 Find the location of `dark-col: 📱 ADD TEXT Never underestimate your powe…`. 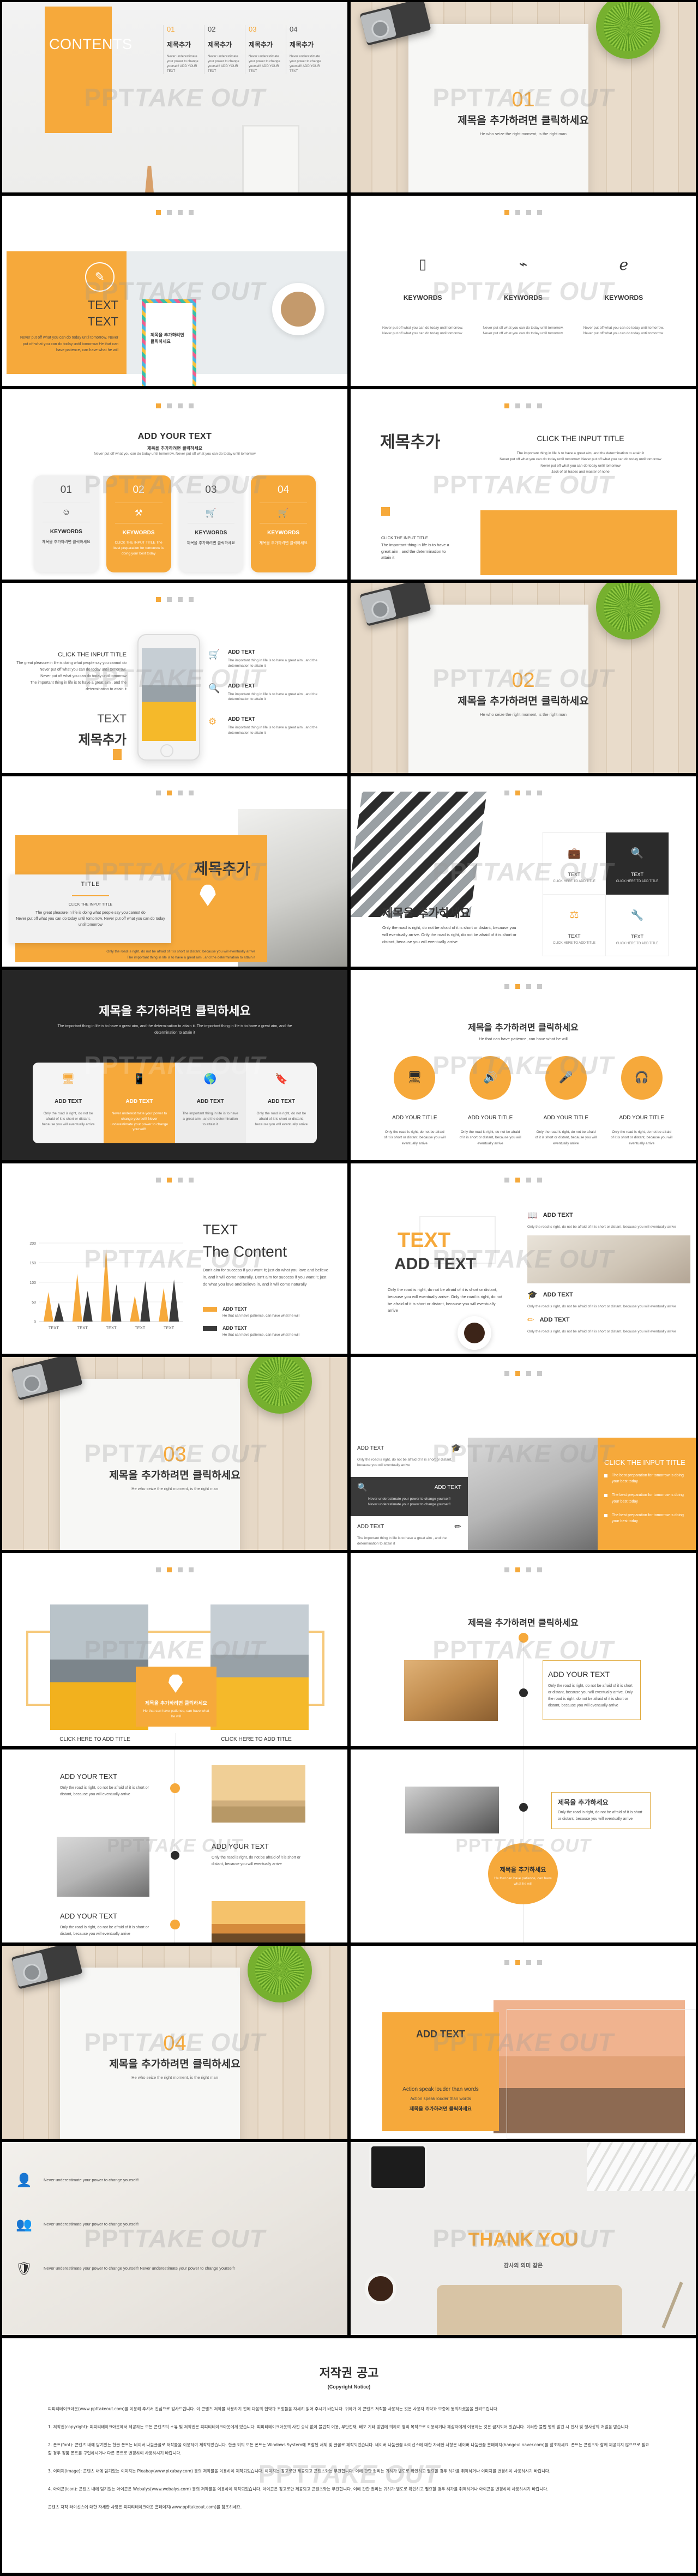

dark-col: 📱 ADD TEXT Never underestimate your powe… is located at coordinates (139, 1103).